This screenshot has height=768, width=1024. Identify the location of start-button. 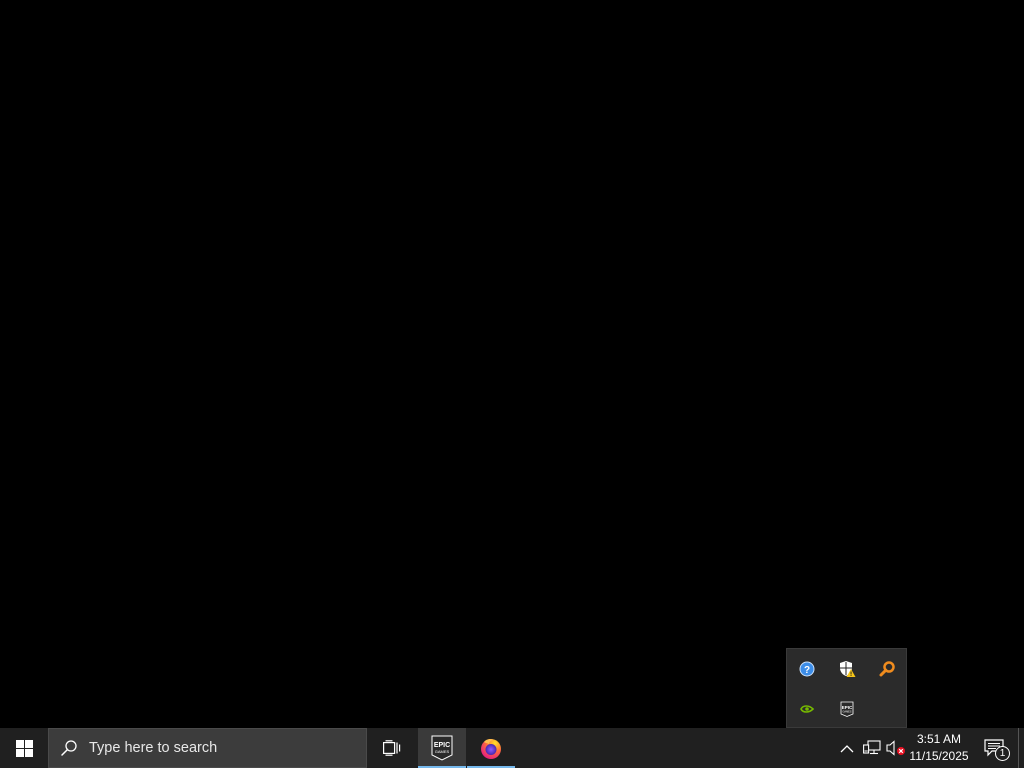
(24, 748).